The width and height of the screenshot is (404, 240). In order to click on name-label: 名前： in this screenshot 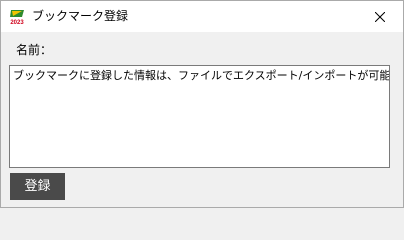, I will do `click(34, 50)`.